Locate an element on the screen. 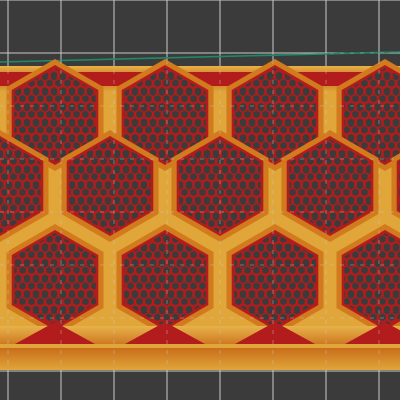 Image resolution: width=400 pixels, height=400 pixels. bottom-perimeter-line is located at coordinates (200, 346).